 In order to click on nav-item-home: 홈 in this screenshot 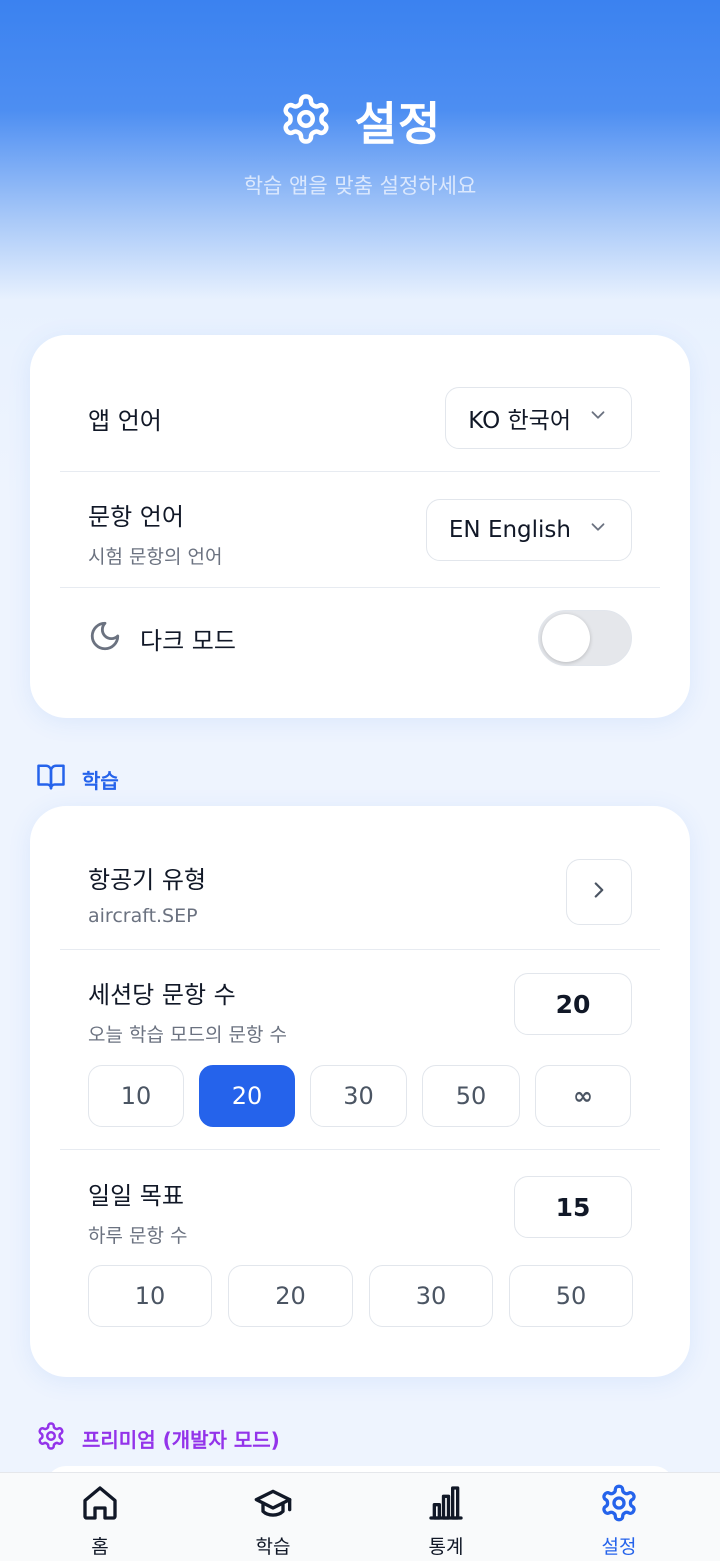, I will do `click(100, 1521)`.